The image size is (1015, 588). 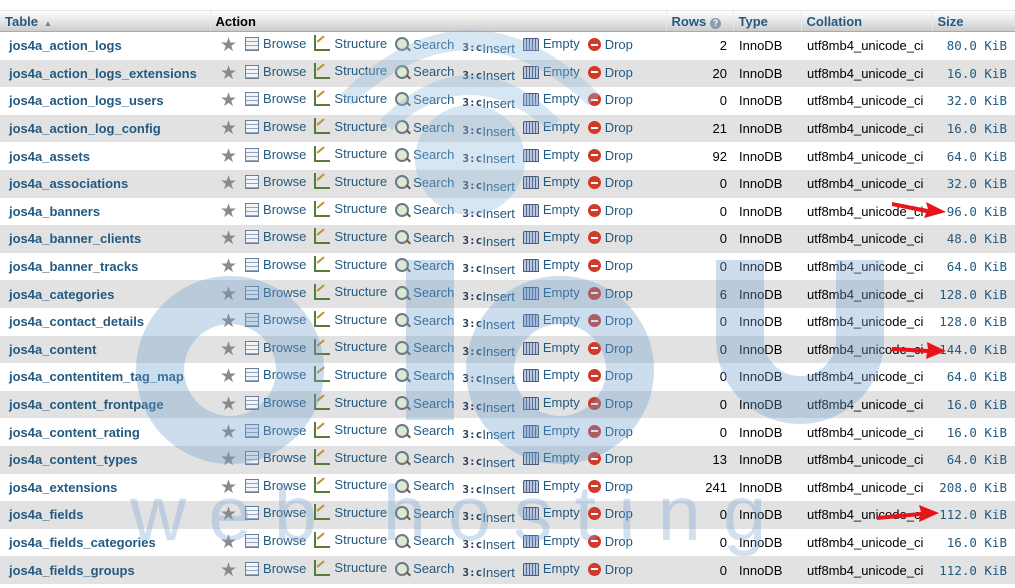 I want to click on table-name-link: jos4a_contact_details, so click(x=105, y=321).